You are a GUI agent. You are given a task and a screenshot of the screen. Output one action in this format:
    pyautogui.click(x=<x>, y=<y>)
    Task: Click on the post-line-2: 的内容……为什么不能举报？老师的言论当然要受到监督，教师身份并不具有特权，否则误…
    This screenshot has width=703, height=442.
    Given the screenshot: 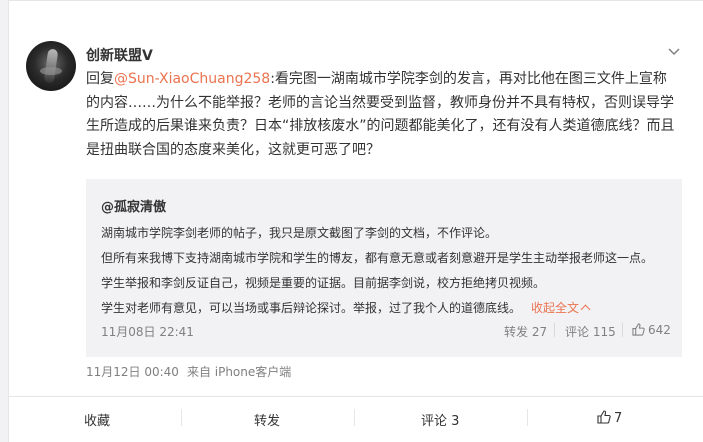 What is the action you would take?
    pyautogui.click(x=380, y=102)
    